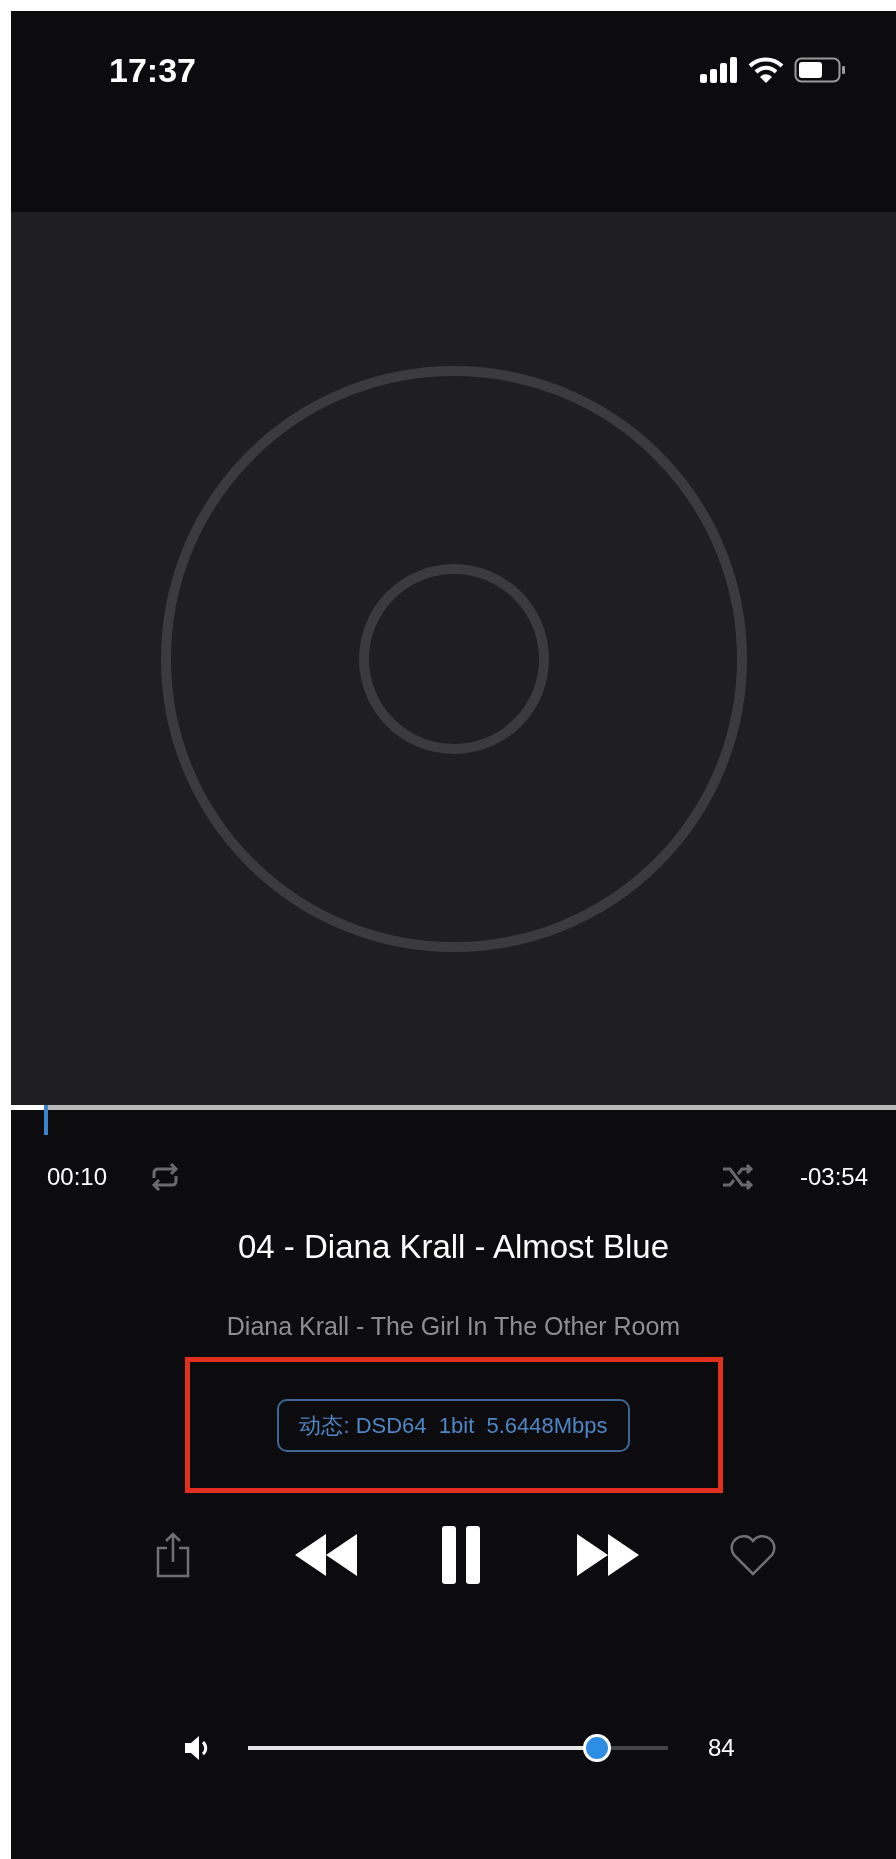  What do you see at coordinates (721, 1748) in the screenshot?
I see `volume-value: 84` at bounding box center [721, 1748].